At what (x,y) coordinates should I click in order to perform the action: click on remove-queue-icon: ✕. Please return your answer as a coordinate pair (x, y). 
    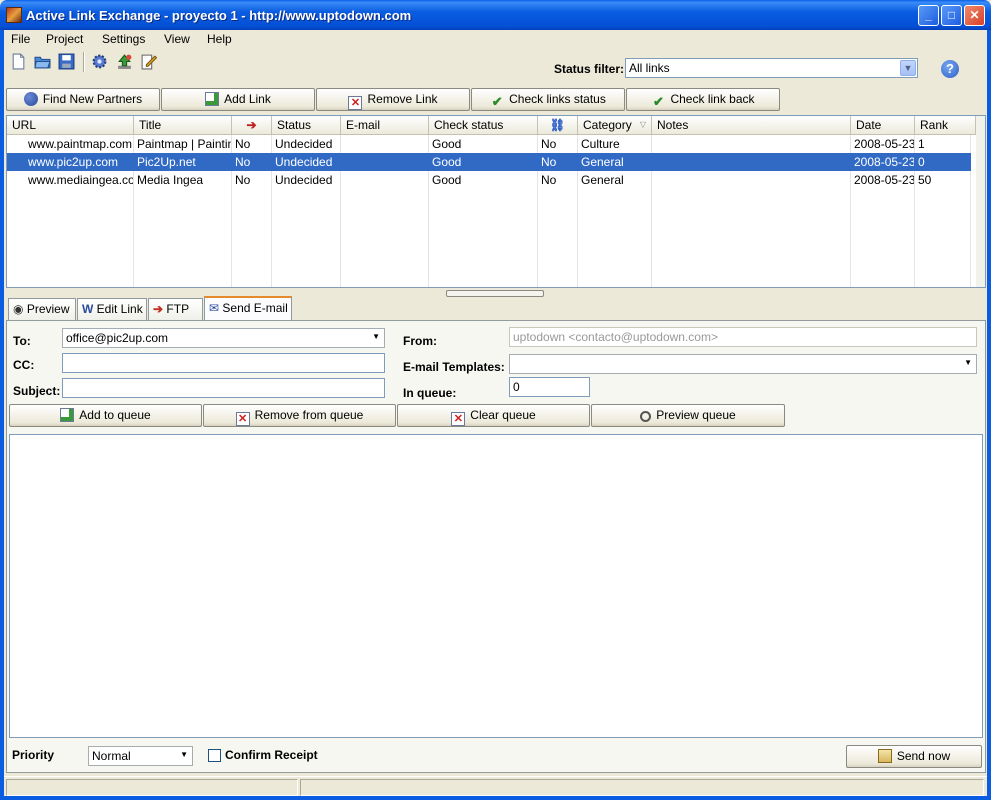
    Looking at the image, I should click on (242, 419).